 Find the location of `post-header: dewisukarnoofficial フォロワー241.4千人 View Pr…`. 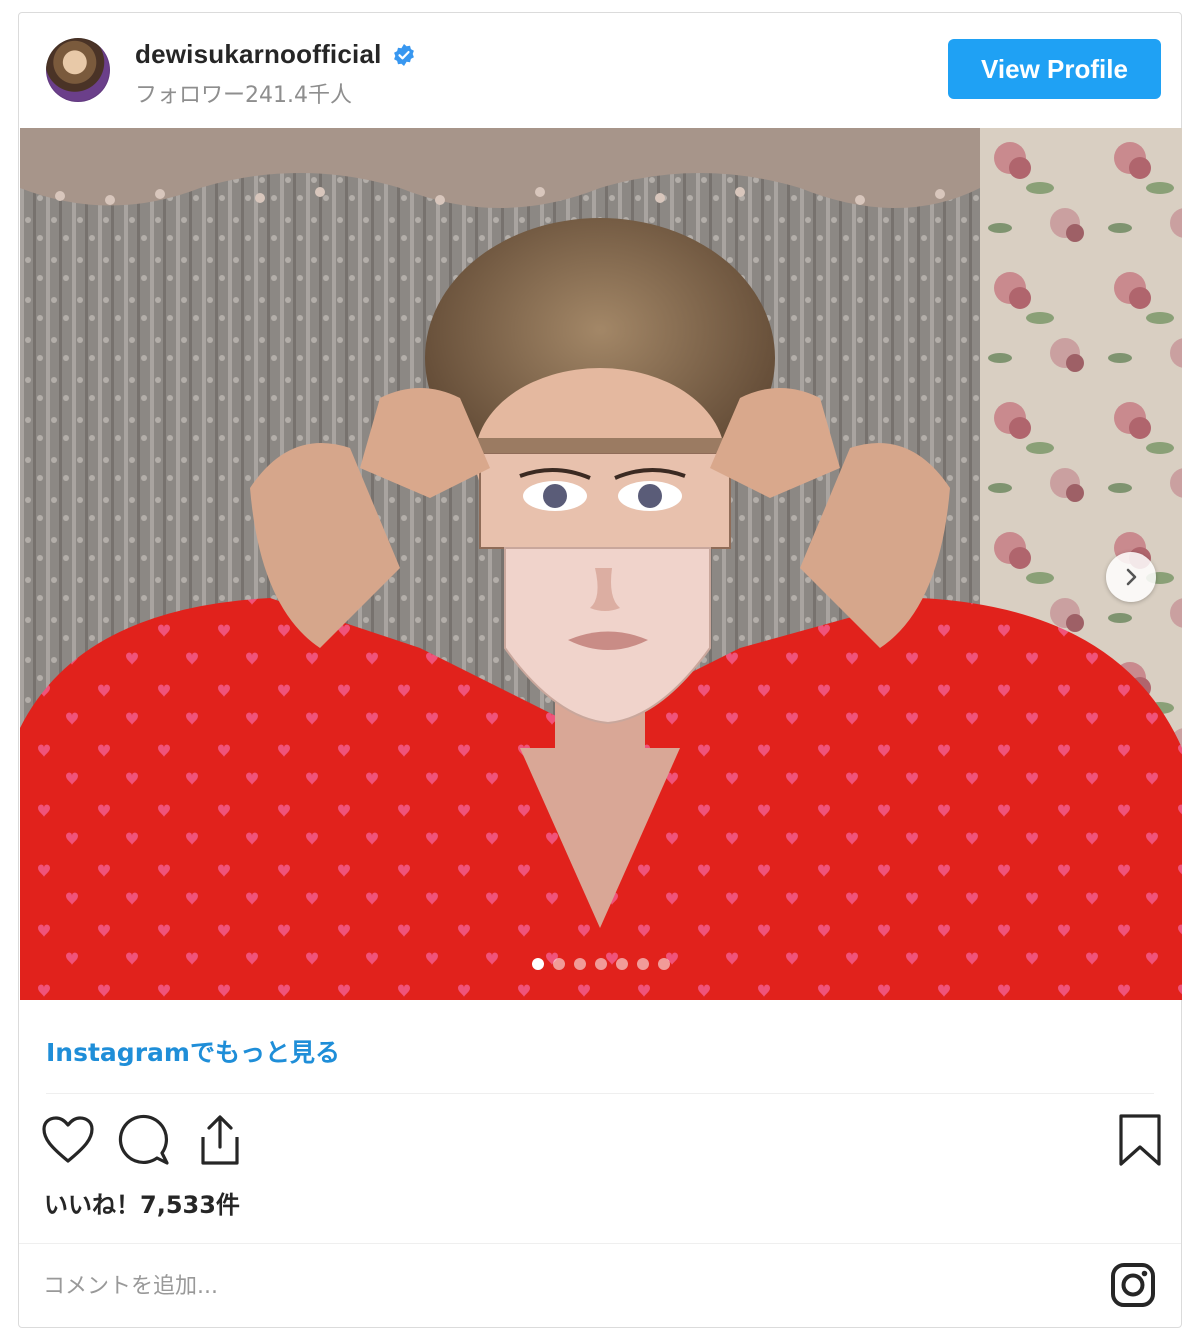

post-header: dewisukarnoofficial フォロワー241.4千人 View Pr… is located at coordinates (600, 70).